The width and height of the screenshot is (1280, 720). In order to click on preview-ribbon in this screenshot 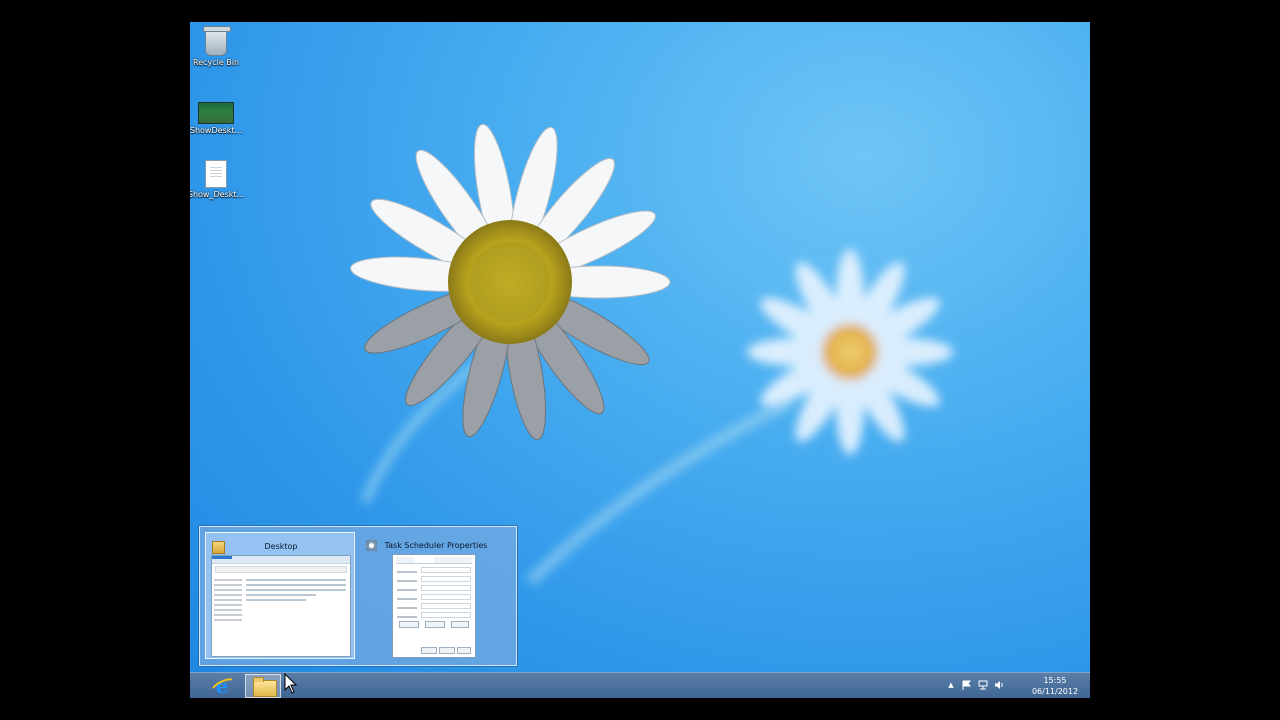, I will do `click(281, 560)`.